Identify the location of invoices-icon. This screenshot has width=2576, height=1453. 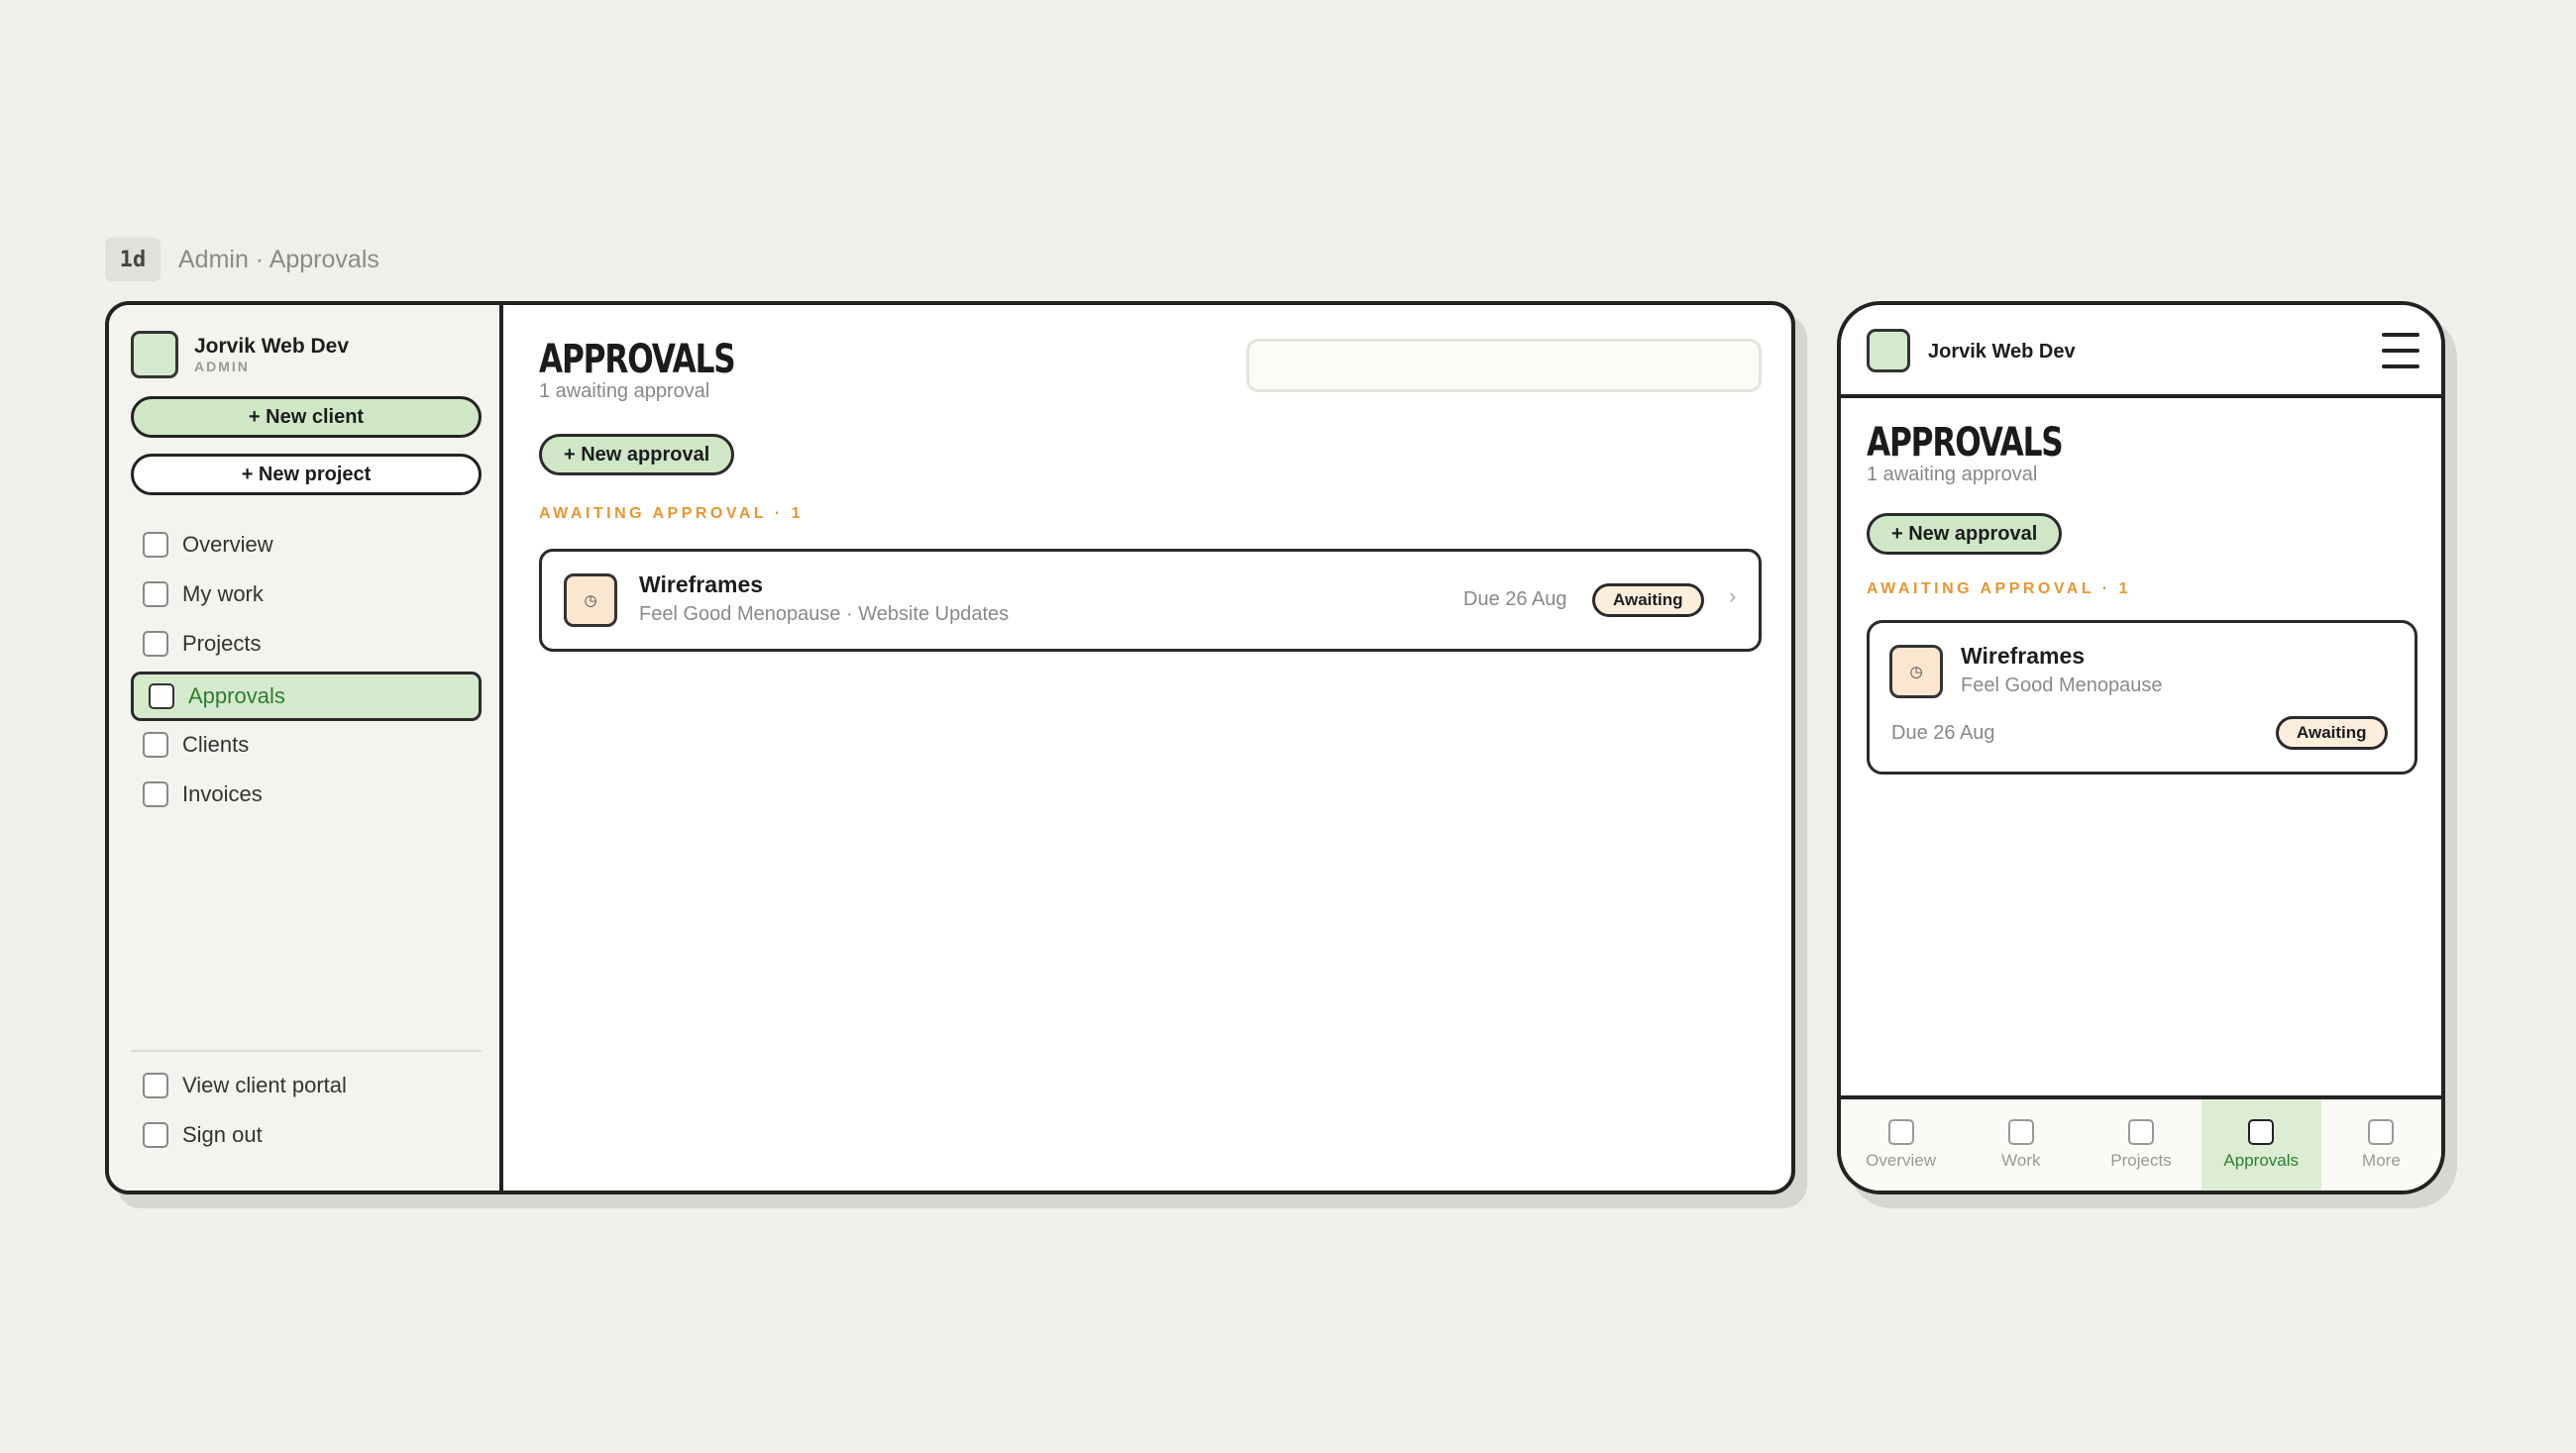
(156, 794).